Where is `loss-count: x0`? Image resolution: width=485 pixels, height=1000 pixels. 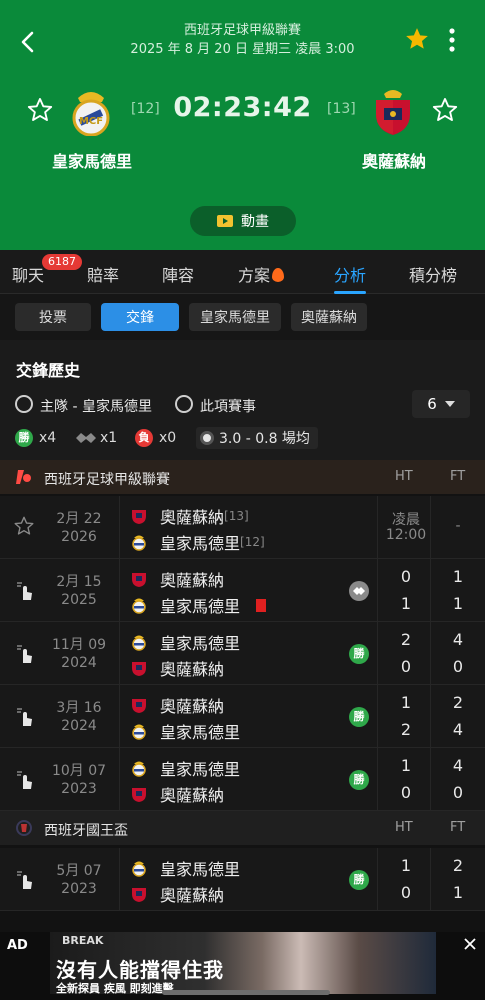
loss-count: x0 is located at coordinates (168, 438).